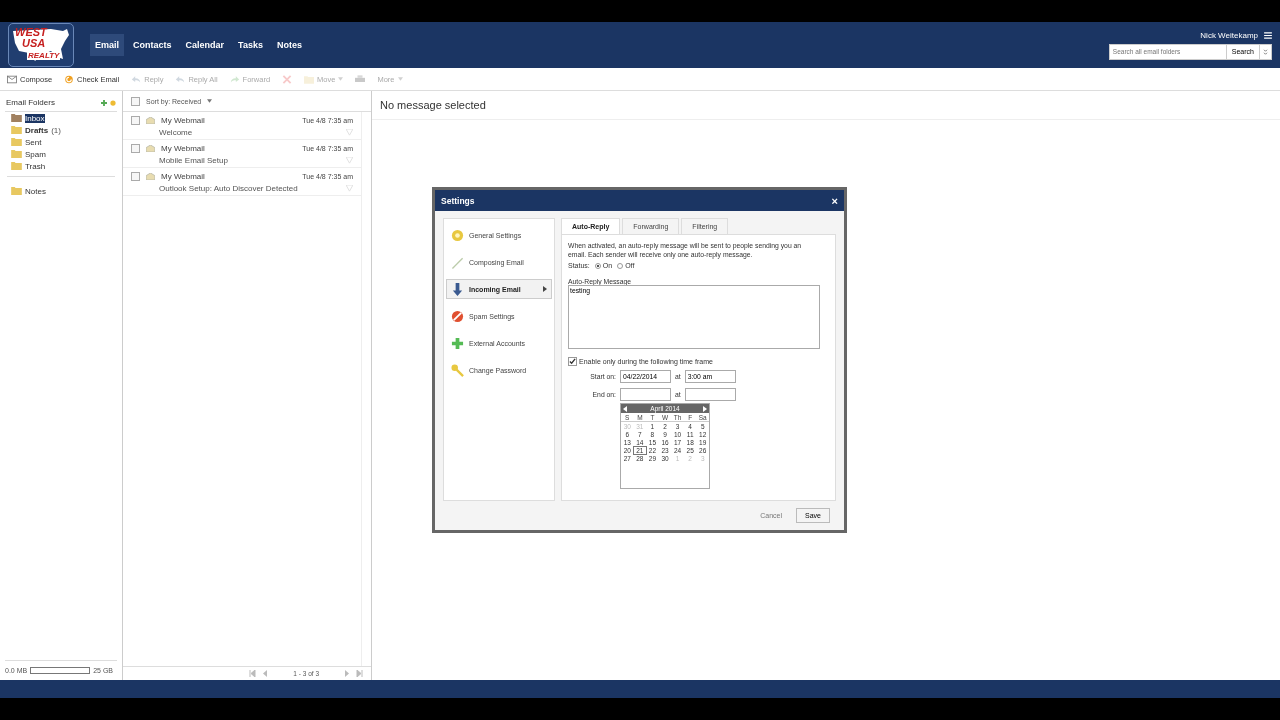 Image resolution: width=1280 pixels, height=720 pixels. I want to click on user-name: Nick Weitekamp, so click(1229, 35).